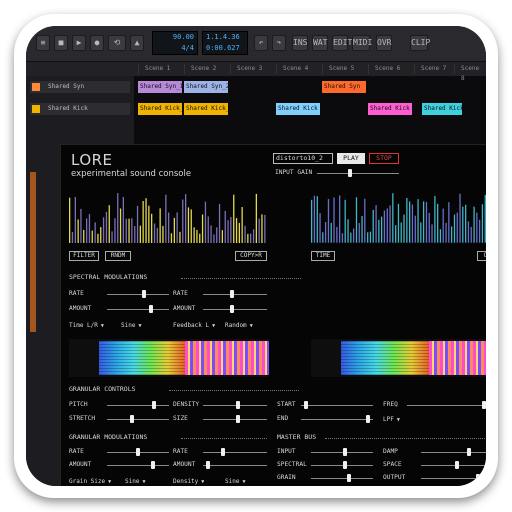 The image size is (512, 512). Describe the element at coordinates (420, 43) in the screenshot. I see `toolbar-clip-button: CLIP` at that location.